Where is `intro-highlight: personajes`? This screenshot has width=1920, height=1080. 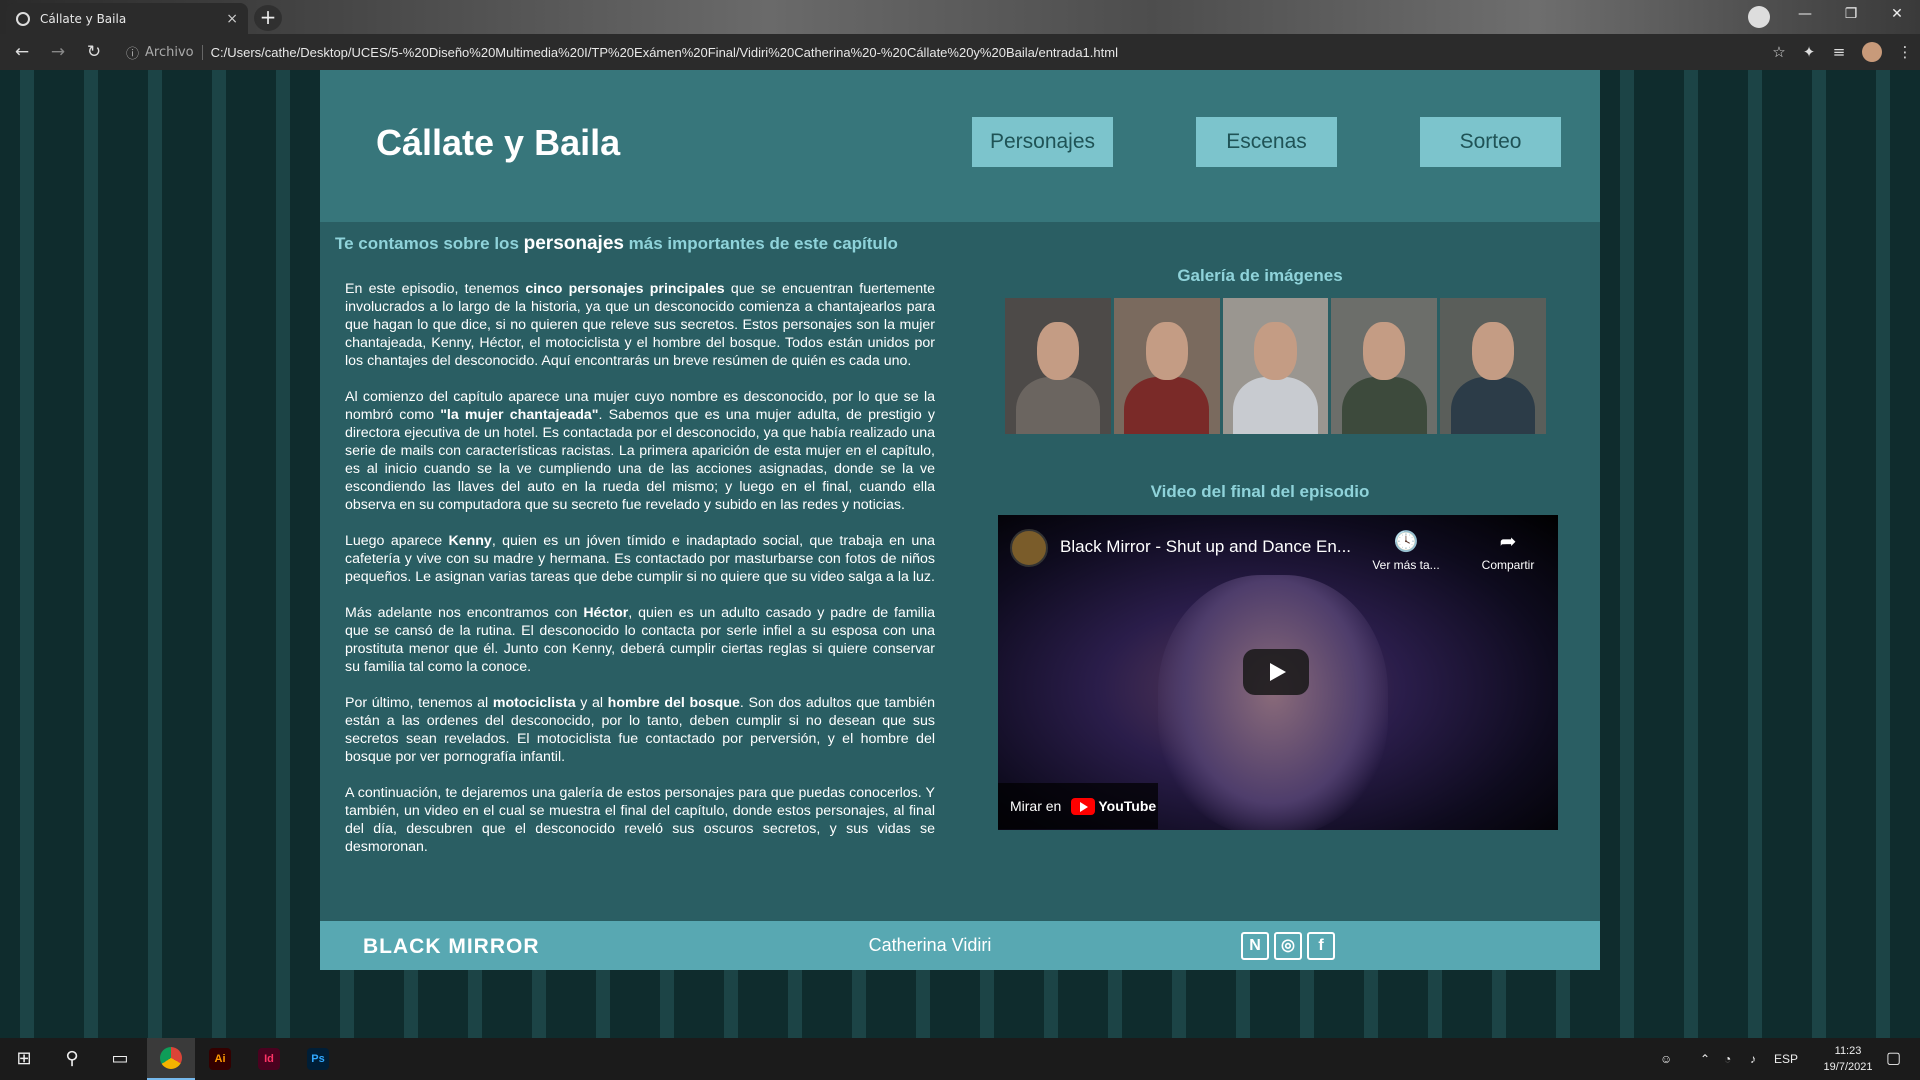
intro-highlight: personajes is located at coordinates (573, 243).